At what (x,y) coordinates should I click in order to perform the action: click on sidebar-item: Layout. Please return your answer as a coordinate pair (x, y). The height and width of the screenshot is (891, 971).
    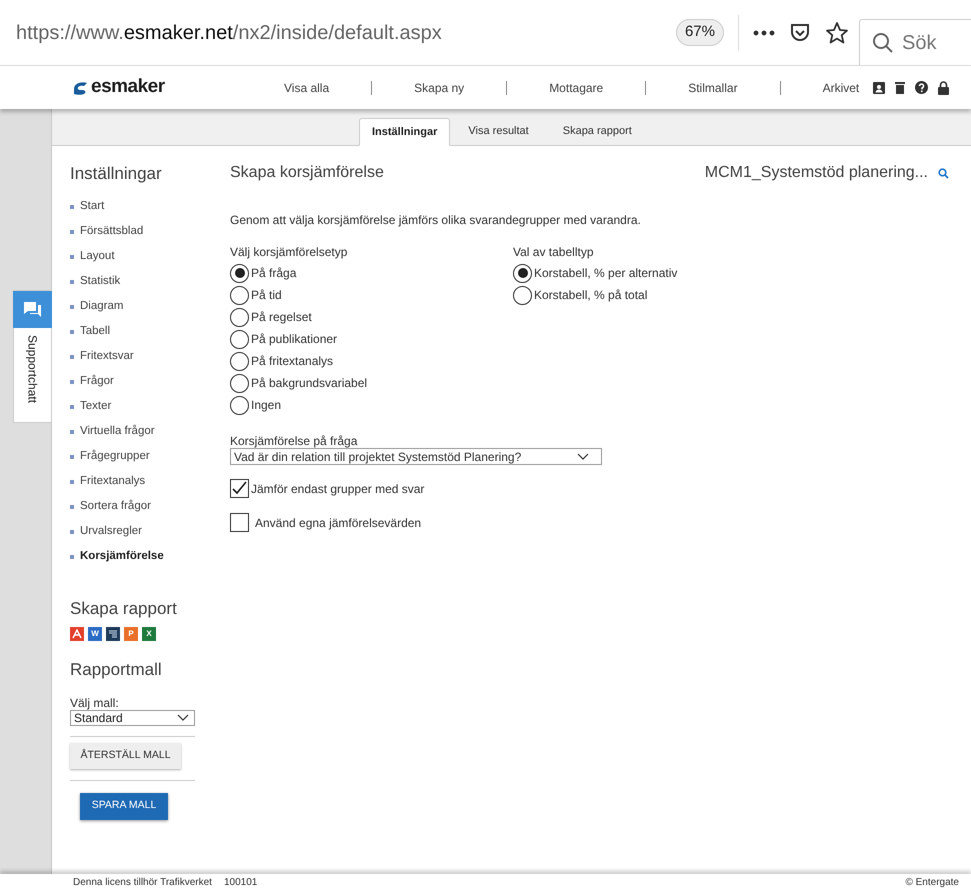
    Looking at the image, I should click on (140, 257).